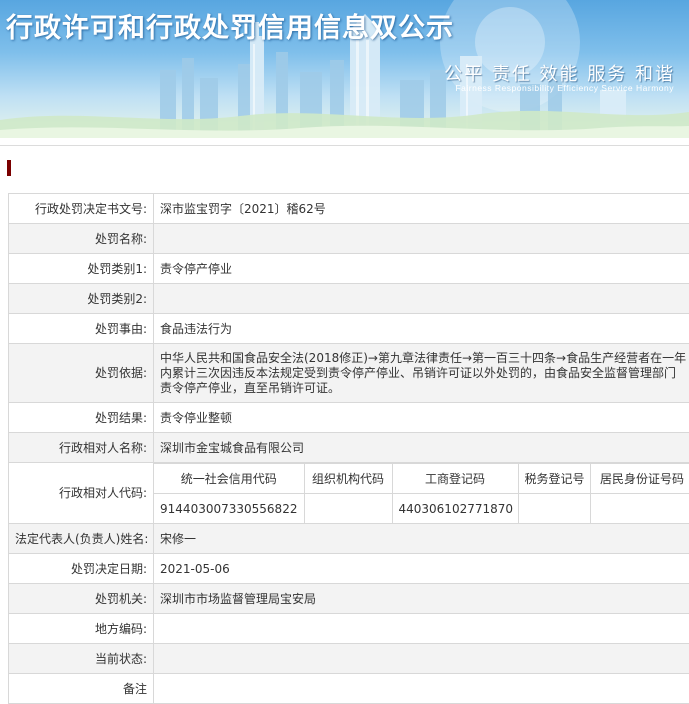 The image size is (689, 704). I want to click on counterparty-name-row: 行政相对人名称:深圳市金宝城食品有限公司, so click(349, 448).